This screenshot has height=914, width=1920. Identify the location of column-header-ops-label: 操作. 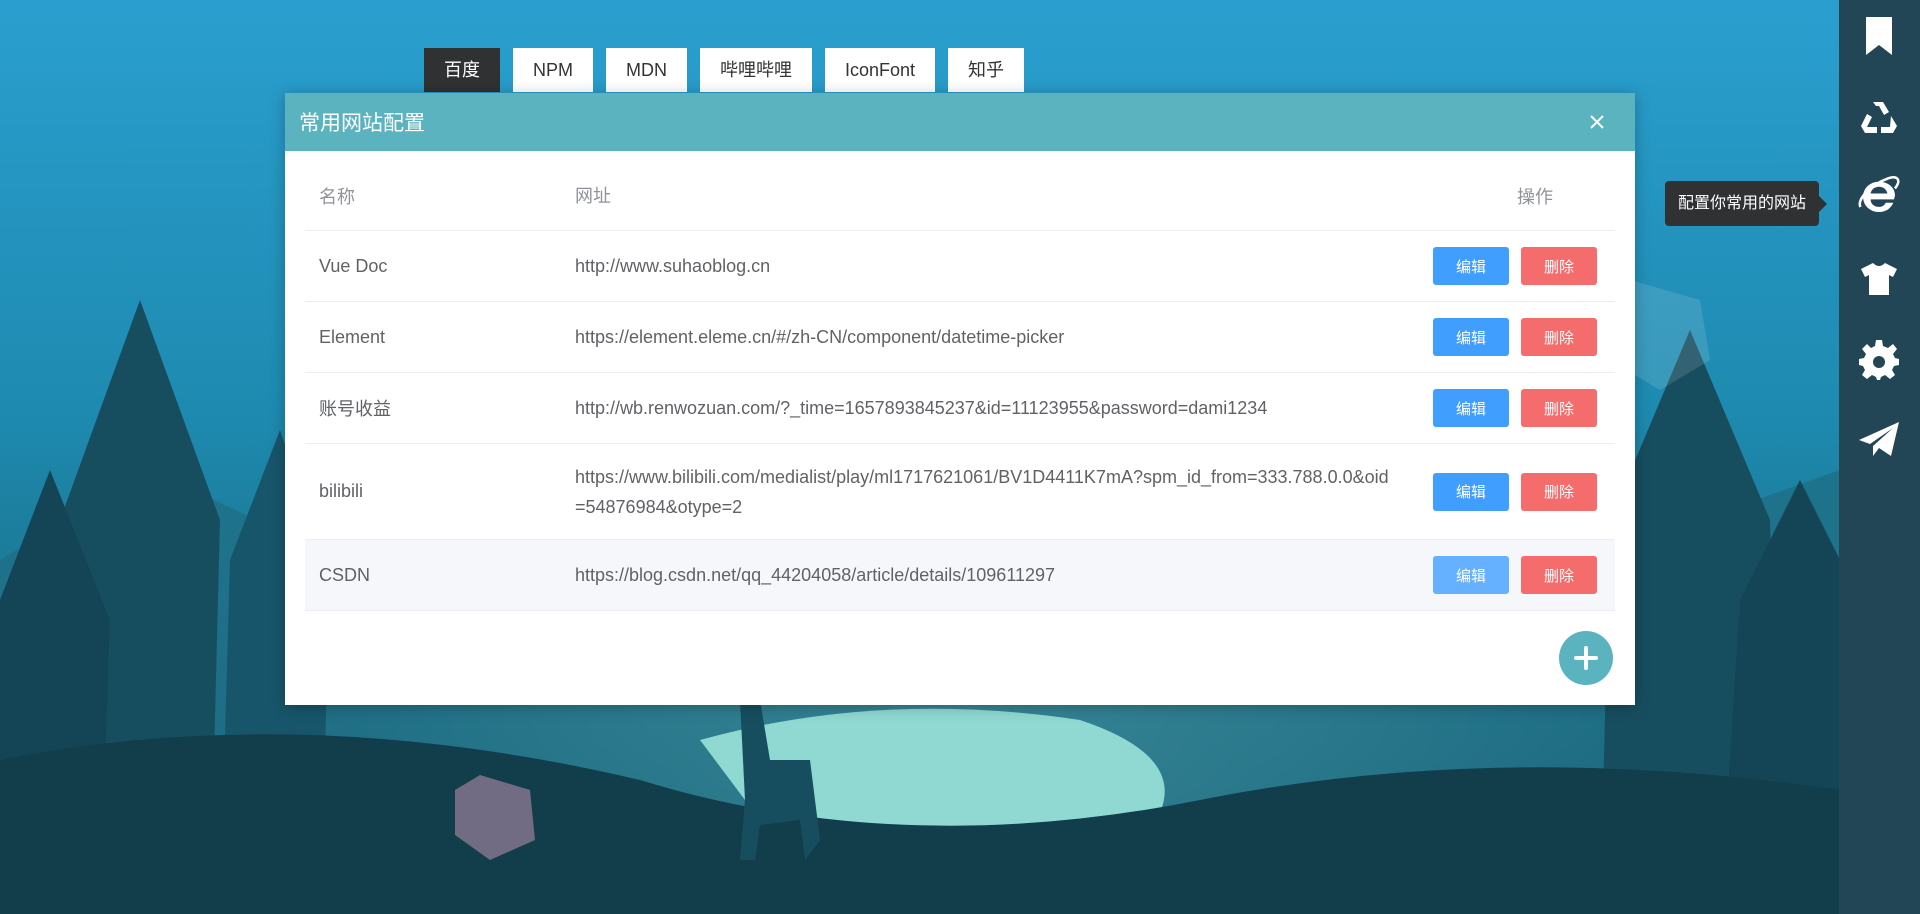
(1535, 197).